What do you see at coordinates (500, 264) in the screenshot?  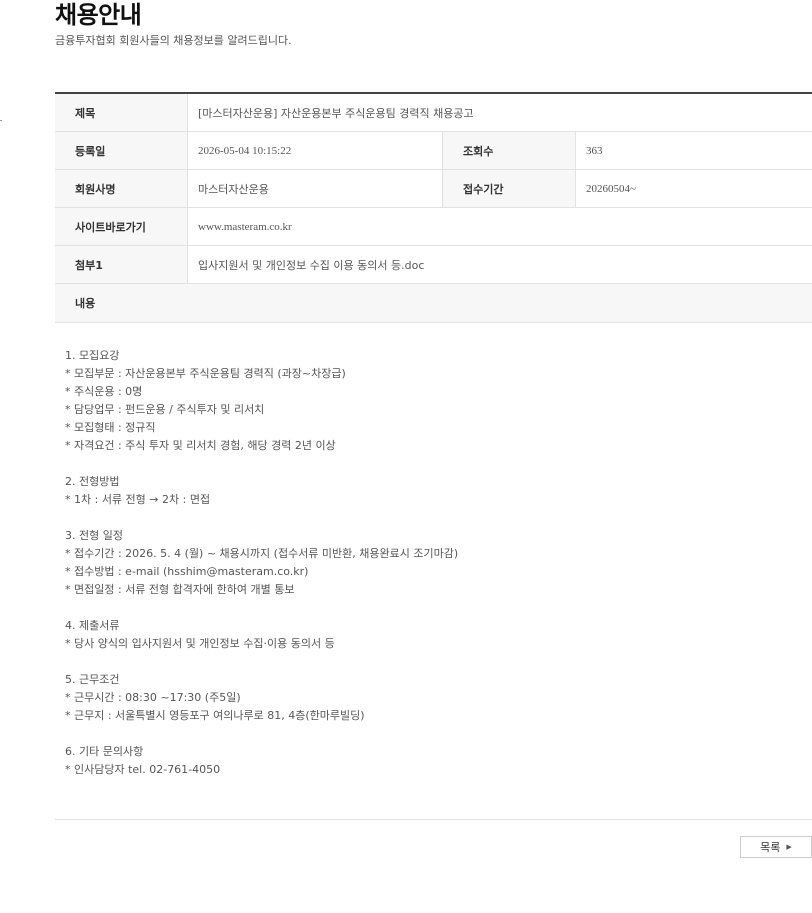 I see `attachment-link: 입사지원서 및 개인정보 수집 이용 동의서 등.doc` at bounding box center [500, 264].